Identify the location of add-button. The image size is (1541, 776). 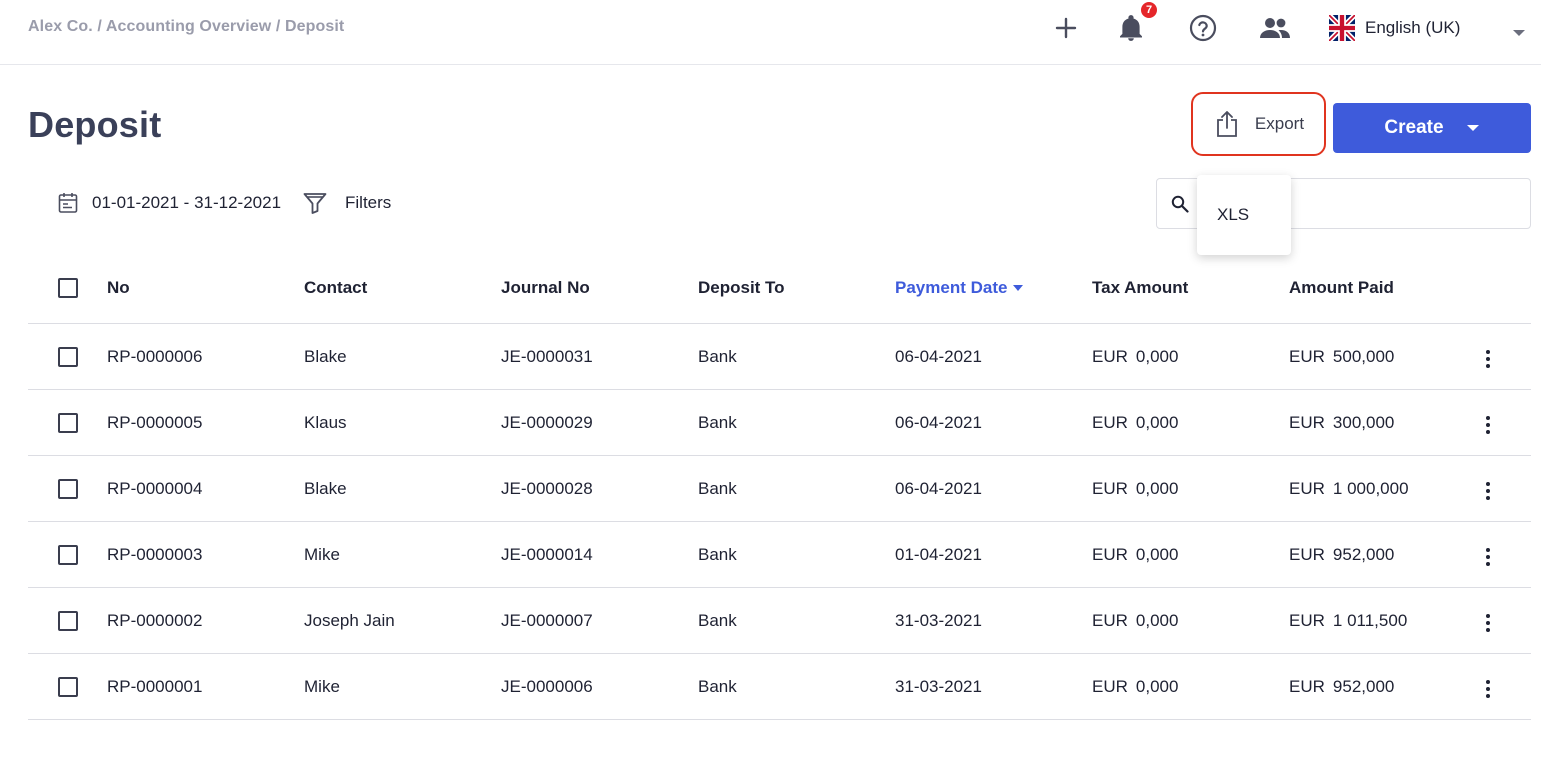
(1066, 28).